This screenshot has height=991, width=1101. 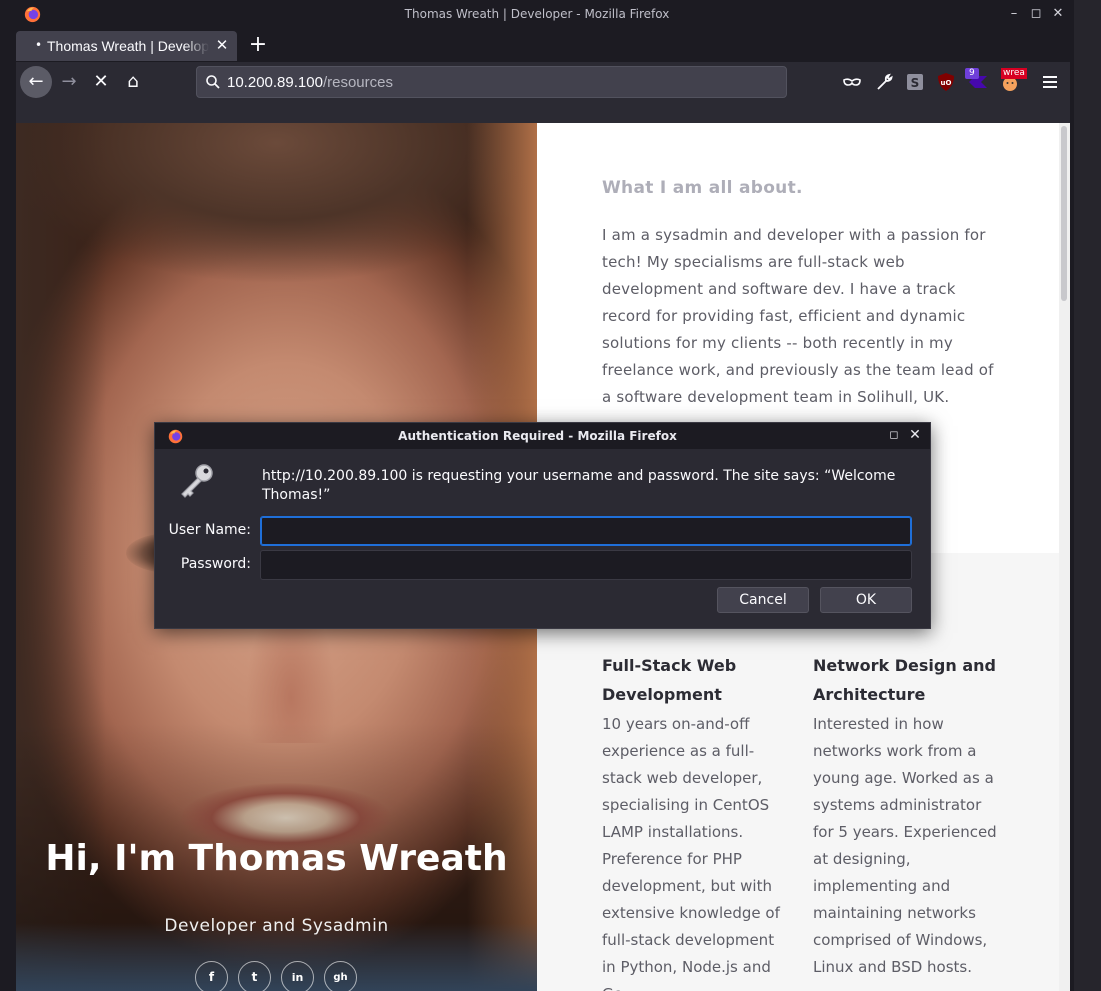 I want to click on new-tab-button: +, so click(x=258, y=45).